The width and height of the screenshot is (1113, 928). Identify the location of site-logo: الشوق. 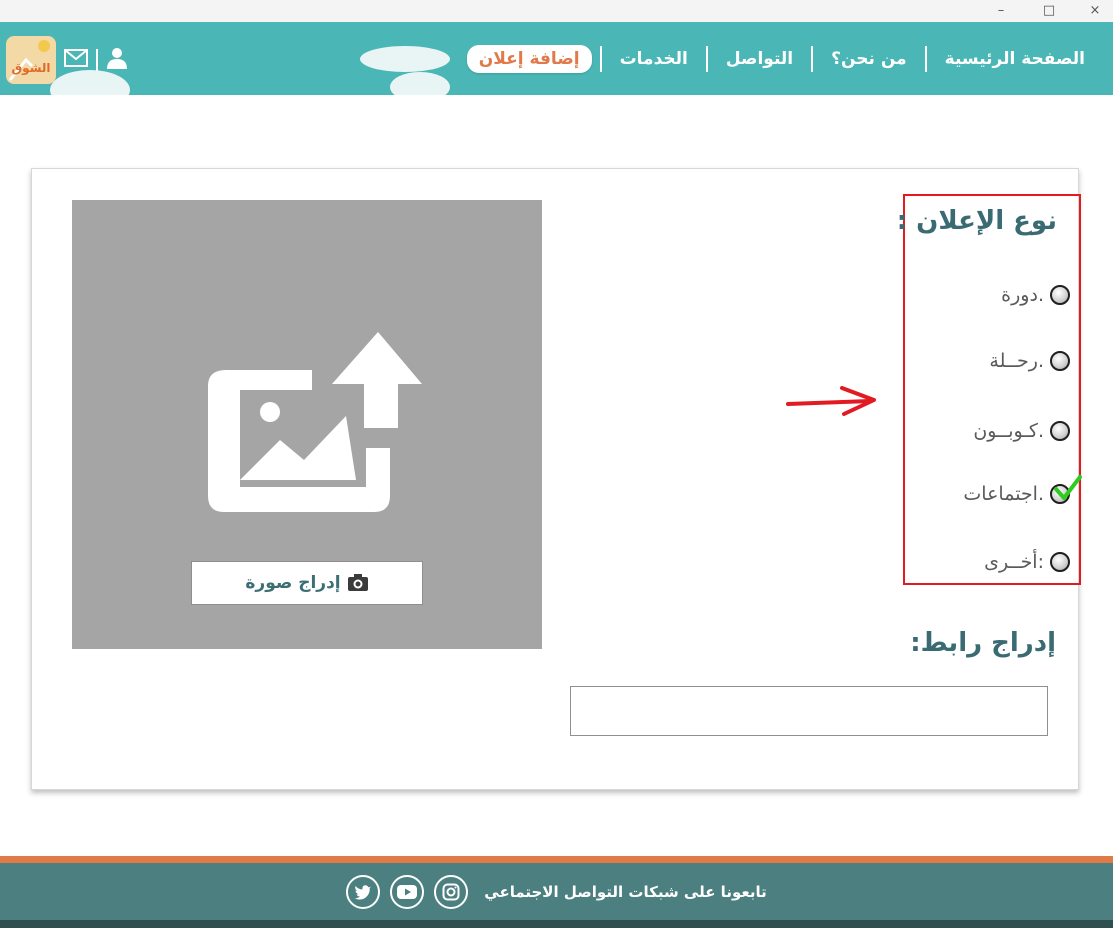
(31, 60).